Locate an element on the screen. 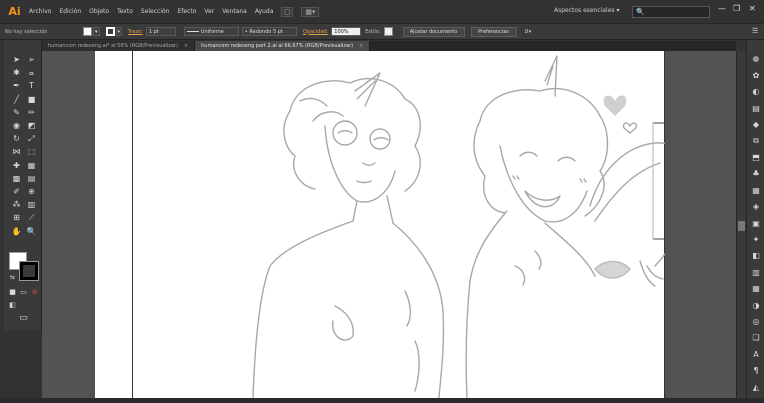 Image resolution: width=764 pixels, height=403 pixels. blob-brush-tool: ◉ is located at coordinates (16, 125).